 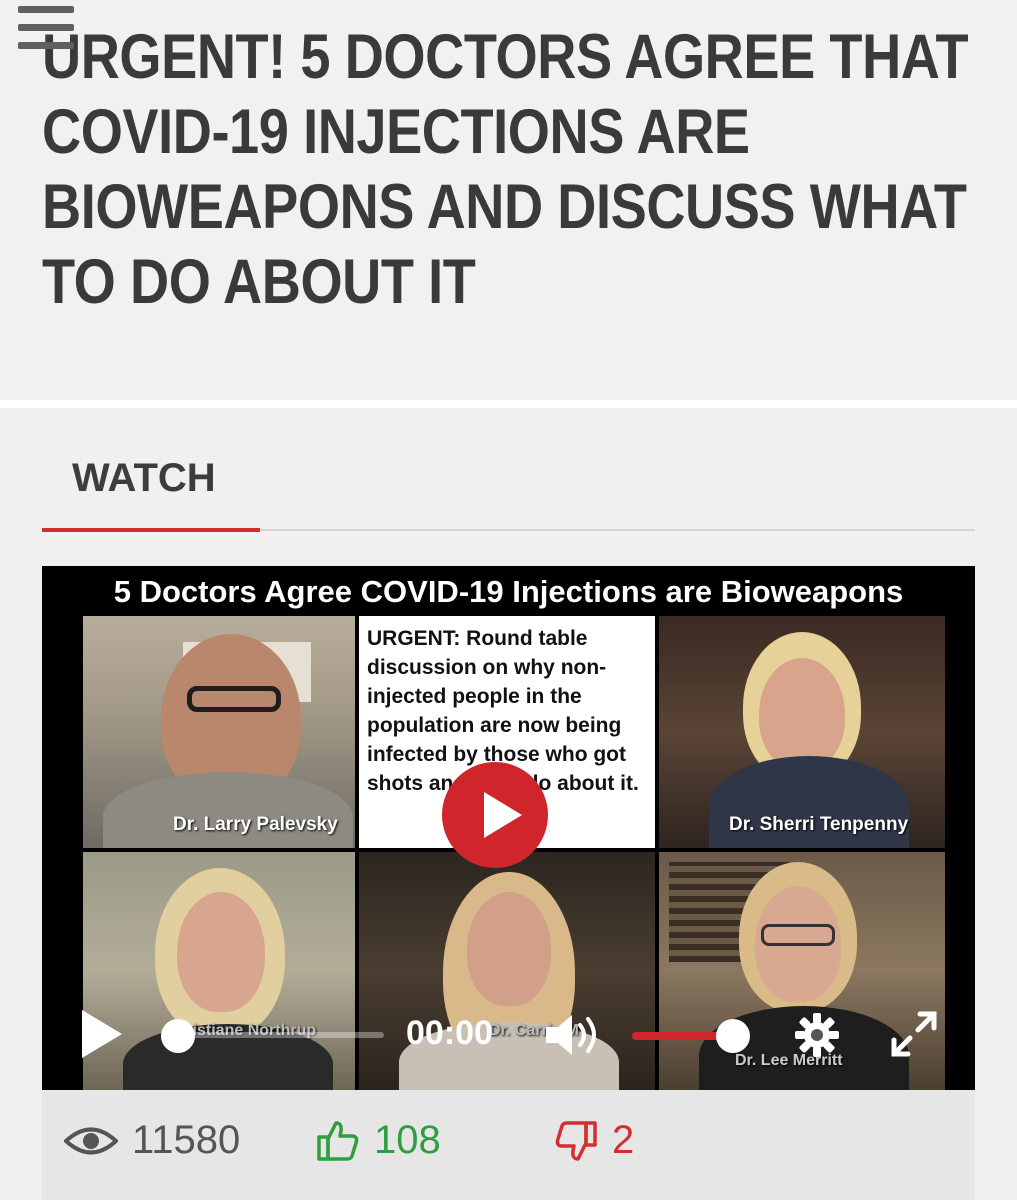 I want to click on views-value: 11580, so click(x=186, y=1140).